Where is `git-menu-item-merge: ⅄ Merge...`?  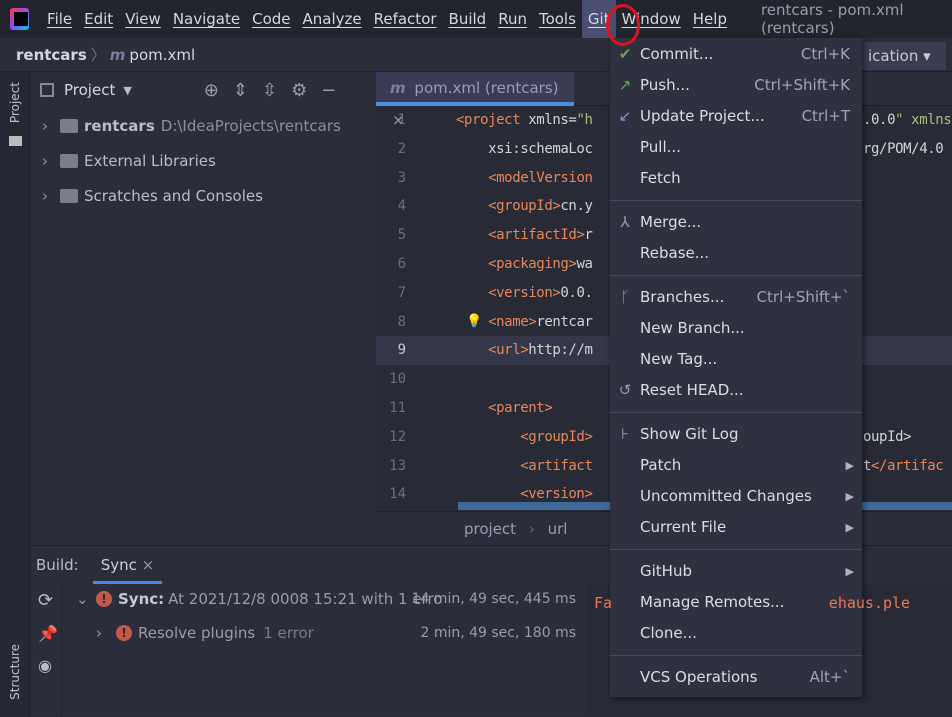 git-menu-item-merge: ⅄ Merge... is located at coordinates (736, 222).